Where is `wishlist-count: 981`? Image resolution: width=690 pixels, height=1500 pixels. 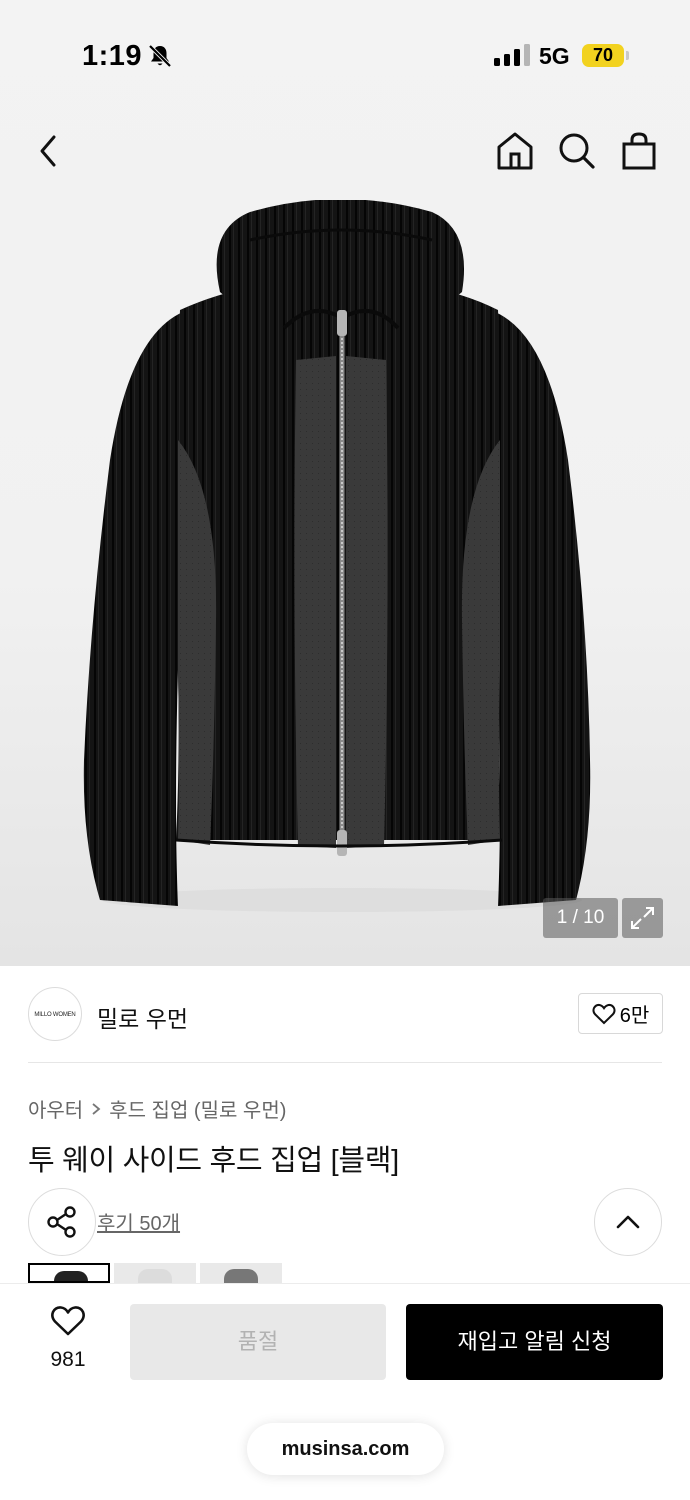
wishlist-count: 981 is located at coordinates (68, 1359).